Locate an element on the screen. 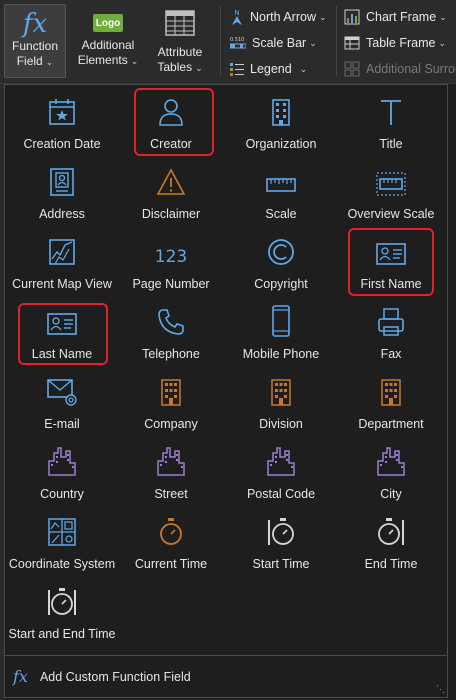  gallery-item-division: Division is located at coordinates (281, 406).